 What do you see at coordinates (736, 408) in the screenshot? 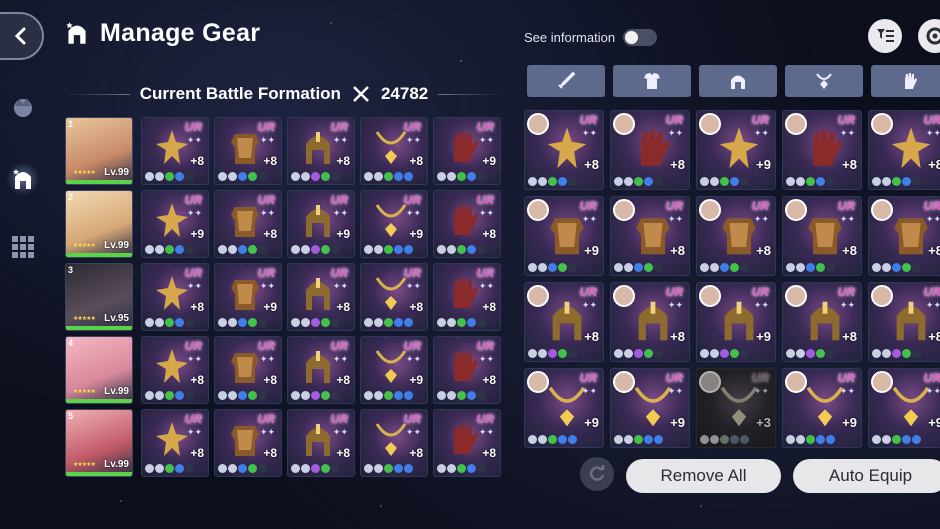
I see `gear-card: UR ✦✦ +3` at bounding box center [736, 408].